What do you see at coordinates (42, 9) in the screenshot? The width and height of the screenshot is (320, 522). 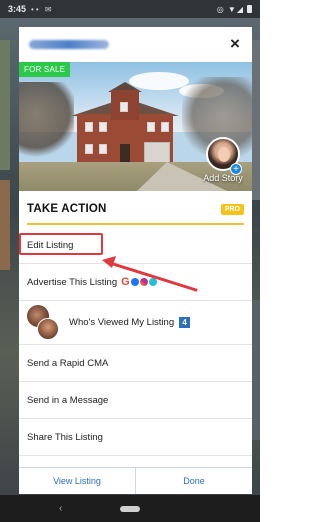 I see `notification-icons: •• ✉` at bounding box center [42, 9].